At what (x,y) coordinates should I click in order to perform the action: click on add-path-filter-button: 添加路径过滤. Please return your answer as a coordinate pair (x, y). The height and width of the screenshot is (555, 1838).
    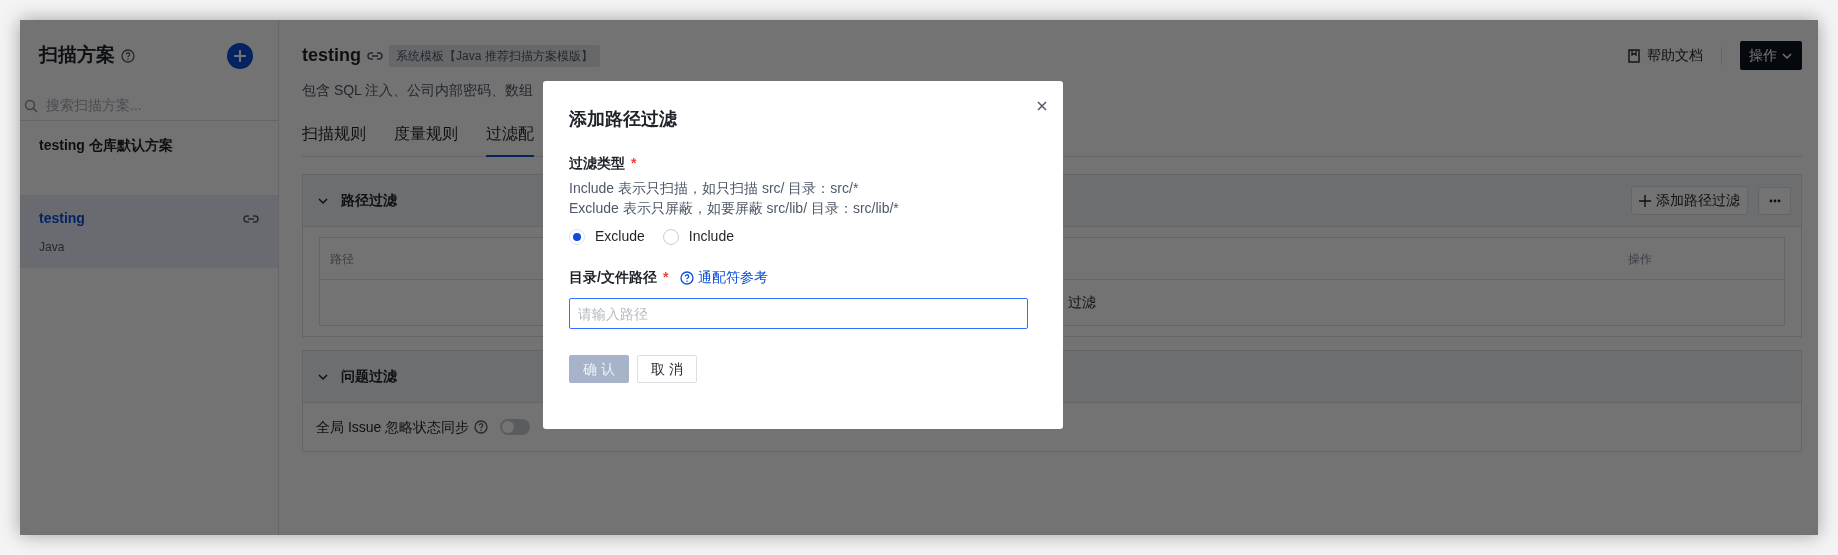
    Looking at the image, I should click on (1689, 200).